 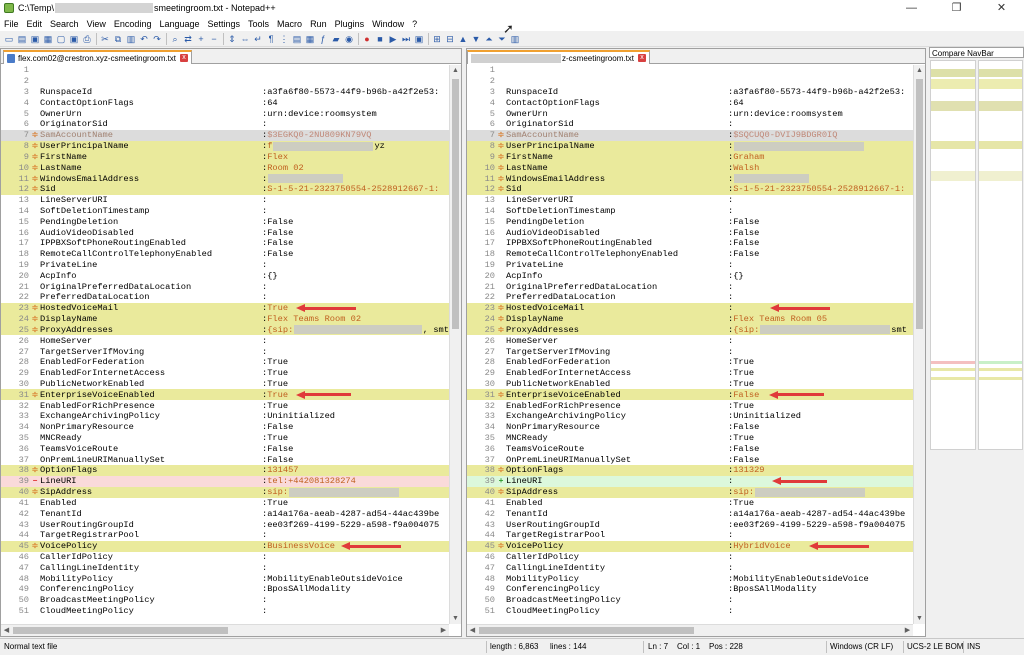 I want to click on editor-line: 35 MNCReady: True, so click(x=225, y=438).